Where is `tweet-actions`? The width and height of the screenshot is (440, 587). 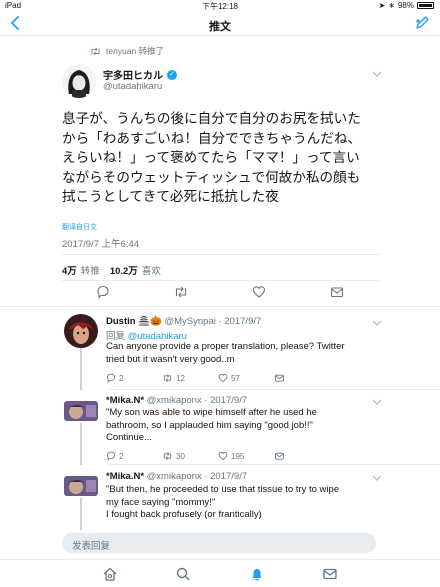
tweet-actions is located at coordinates (222, 293).